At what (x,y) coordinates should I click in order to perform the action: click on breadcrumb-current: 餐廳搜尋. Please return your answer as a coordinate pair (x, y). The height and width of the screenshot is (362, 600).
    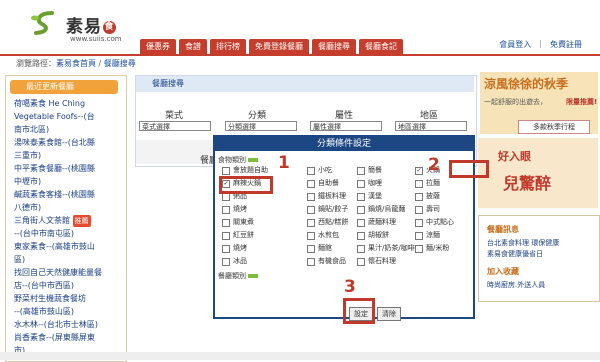
    Looking at the image, I should click on (120, 63).